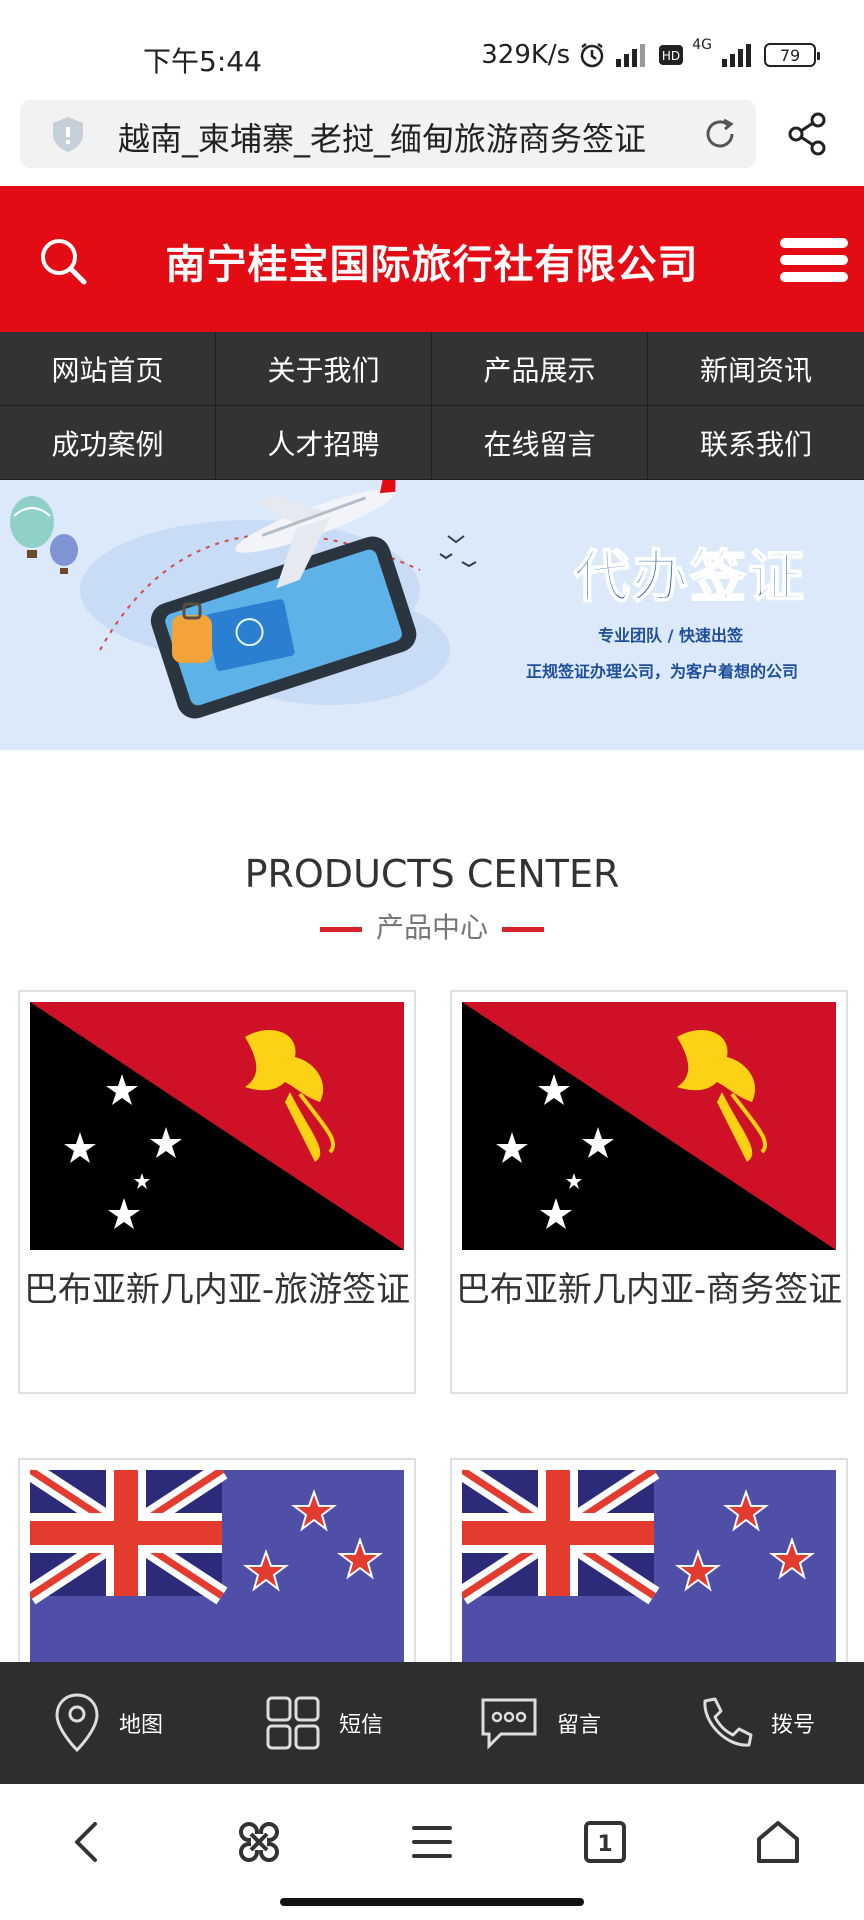  I want to click on signal-4g-icon, so click(736, 55).